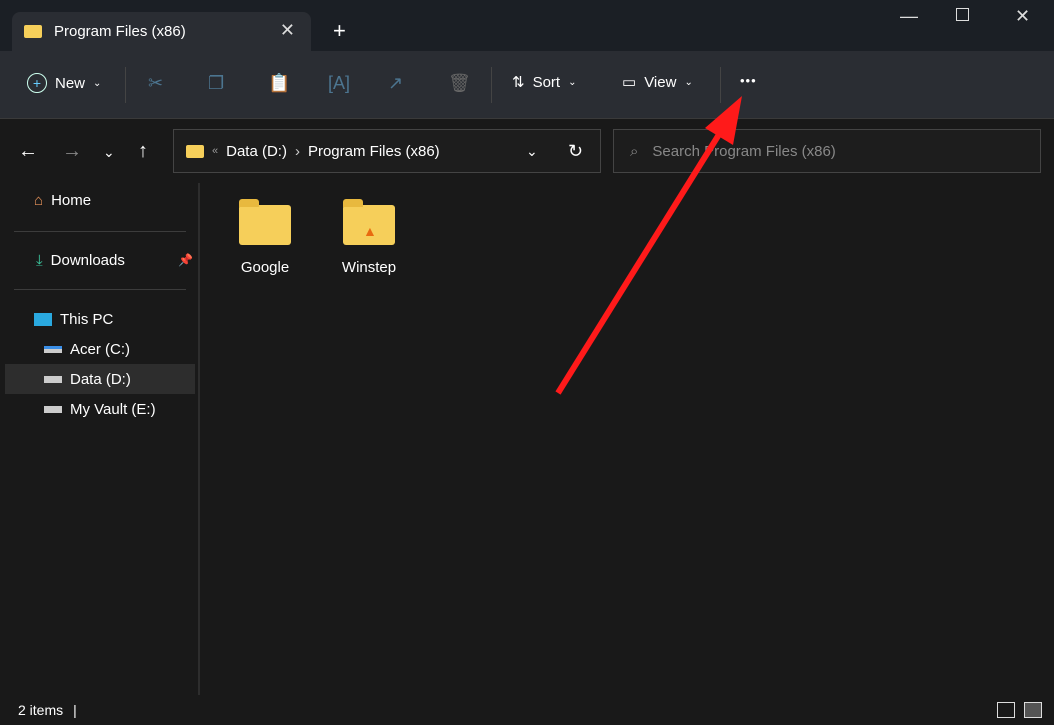  I want to click on label: Downloads, so click(87, 260).